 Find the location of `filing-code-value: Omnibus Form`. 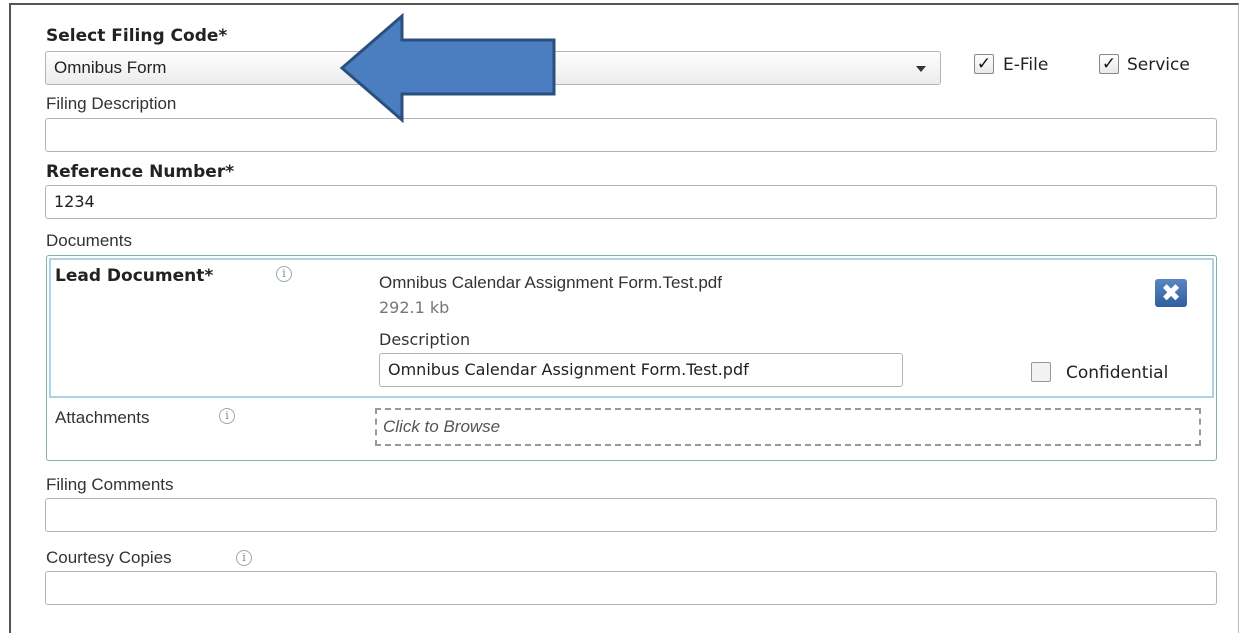

filing-code-value: Omnibus Form is located at coordinates (110, 67).